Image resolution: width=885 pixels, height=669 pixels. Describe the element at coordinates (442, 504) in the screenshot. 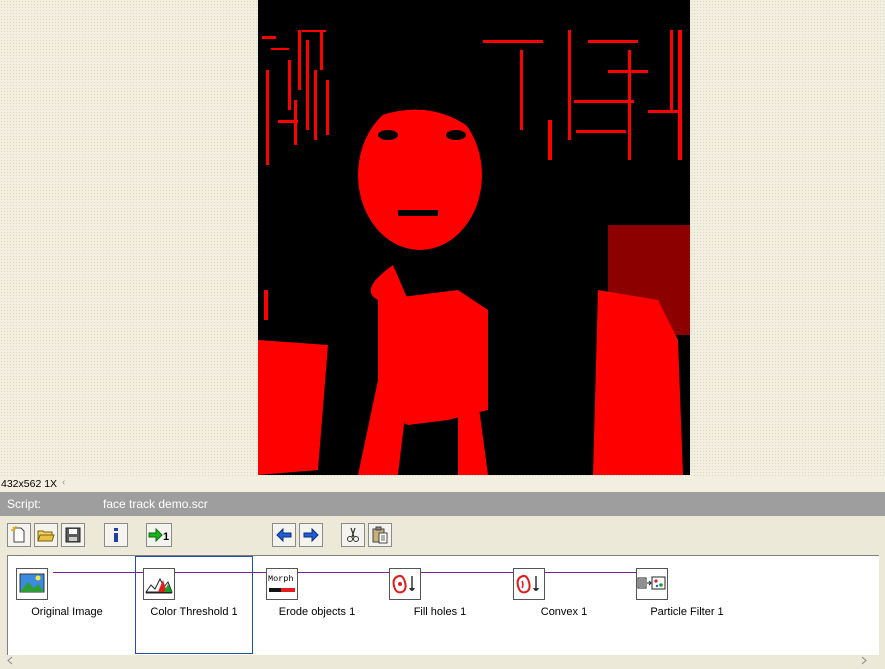

I see `script-header: Script: face track demo.scr` at that location.